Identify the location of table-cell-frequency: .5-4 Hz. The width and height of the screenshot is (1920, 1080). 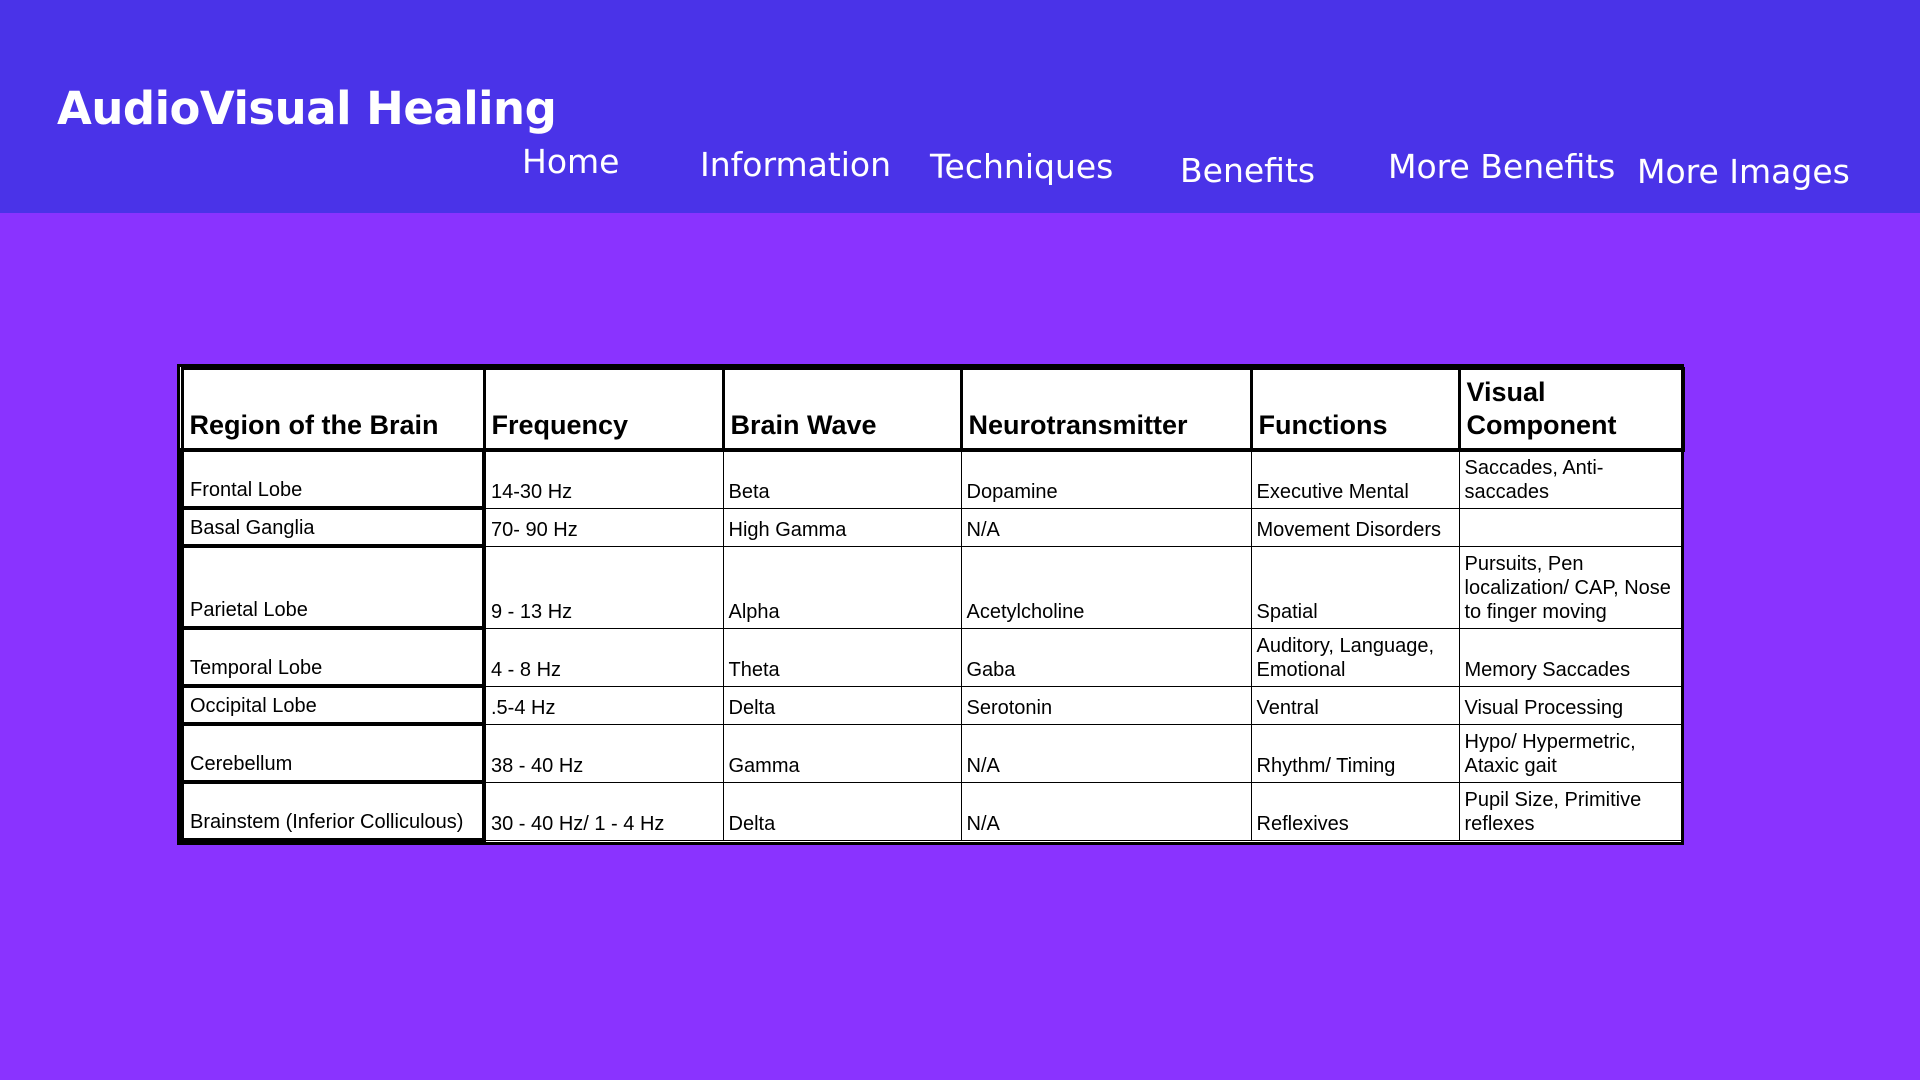
(603, 705).